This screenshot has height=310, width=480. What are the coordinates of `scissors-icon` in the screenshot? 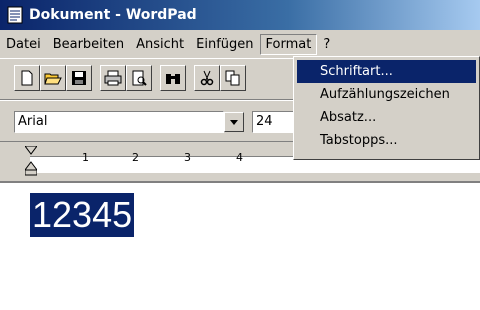 It's located at (207, 78).